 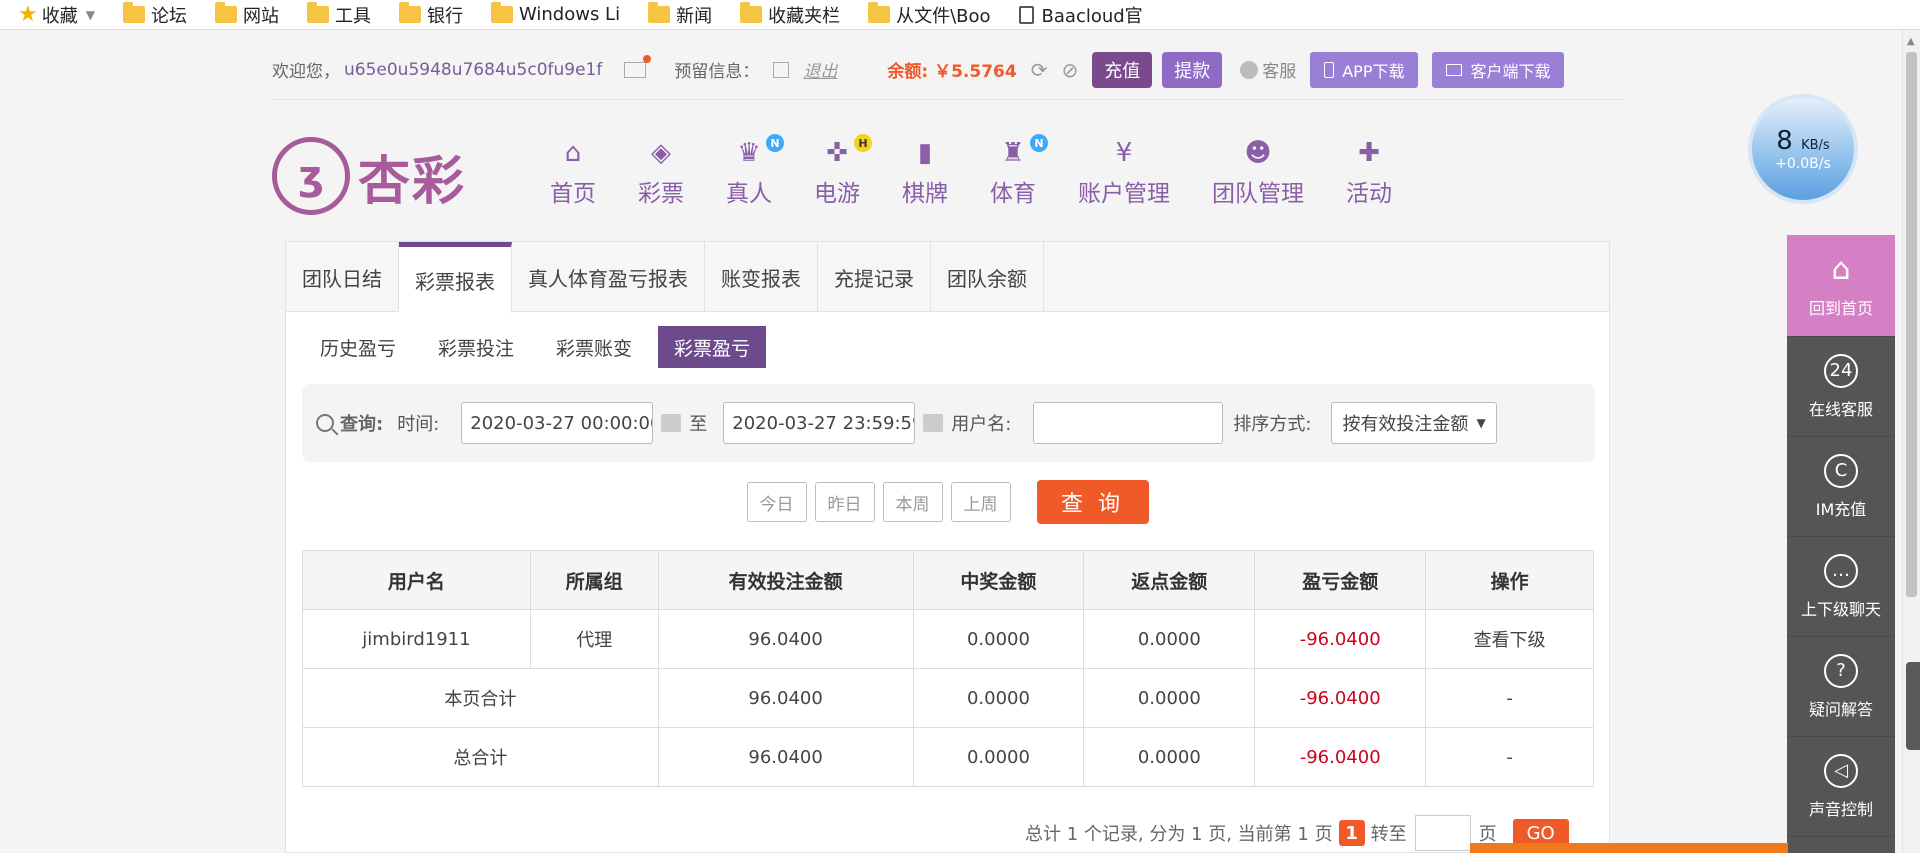 I want to click on tab-lottery-report: 彩票报表, so click(x=455, y=277).